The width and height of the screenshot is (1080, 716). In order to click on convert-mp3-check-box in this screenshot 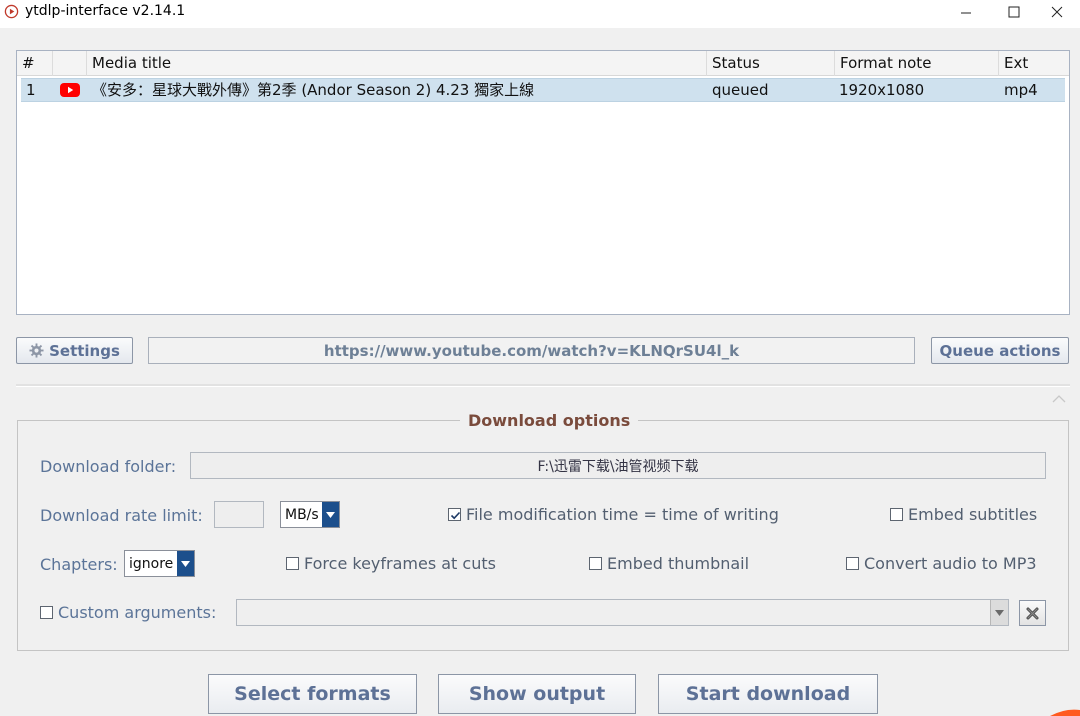, I will do `click(852, 563)`.